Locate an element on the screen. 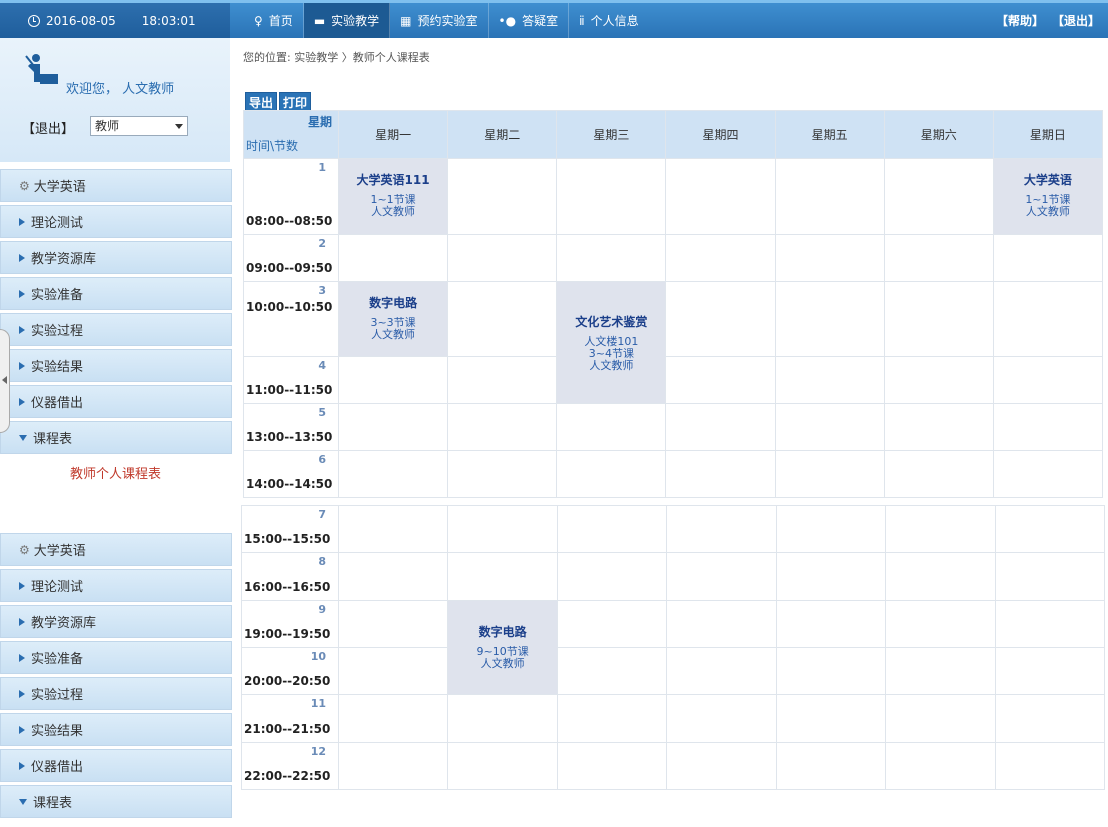 Image resolution: width=1108 pixels, height=827 pixels. table-row: 11 21:00--21:50 is located at coordinates (673, 718).